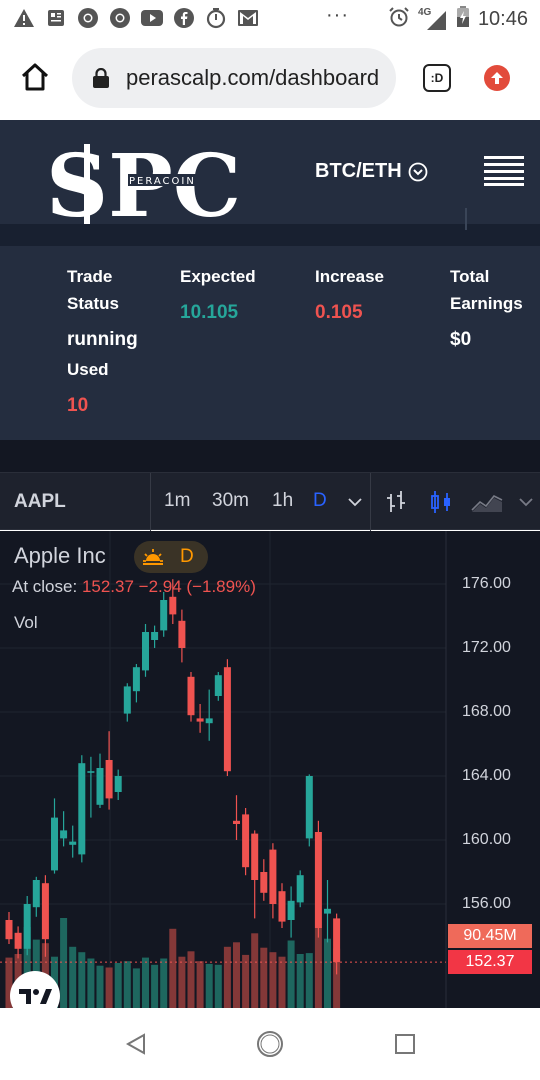 The height and width of the screenshot is (1080, 540). Describe the element at coordinates (162, 181) in the screenshot. I see `logo-subtext: PERACOIN` at that location.